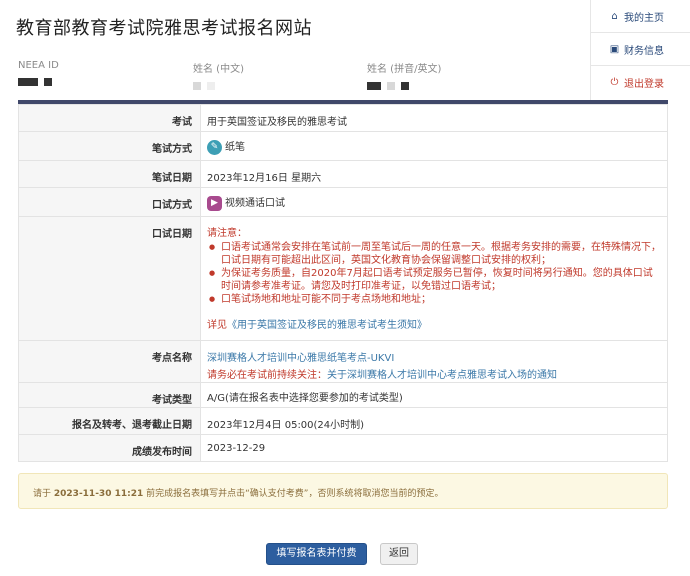 The width and height of the screenshot is (690, 576). Describe the element at coordinates (434, 146) in the screenshot. I see `written-mode-cell: ✎ 纸笔` at that location.